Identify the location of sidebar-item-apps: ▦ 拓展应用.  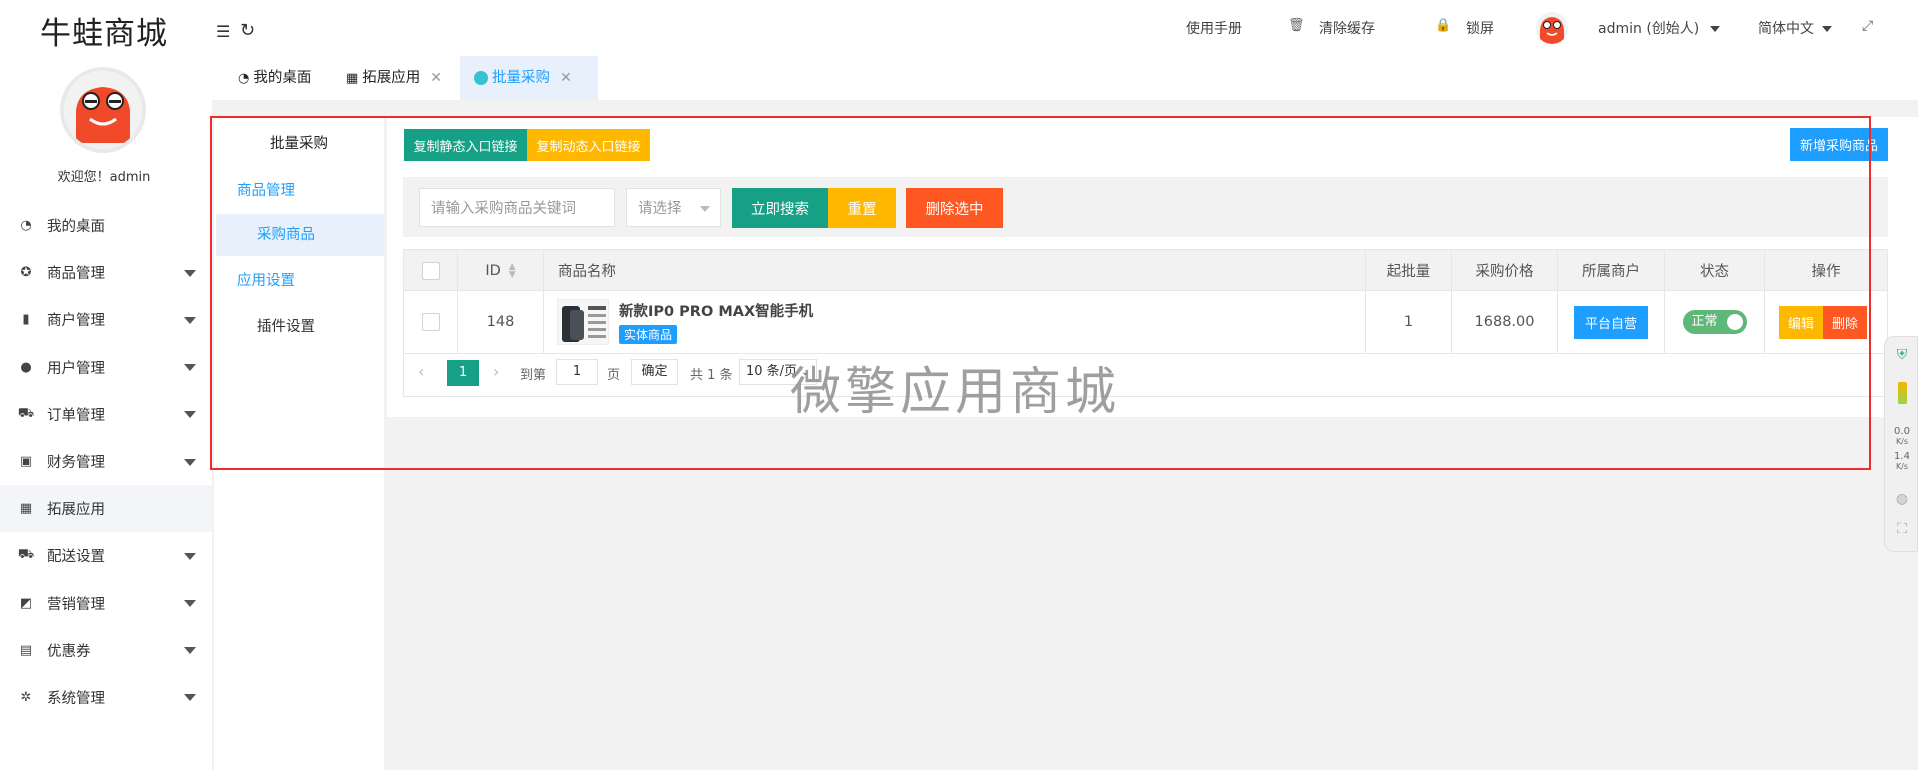
(106, 509).